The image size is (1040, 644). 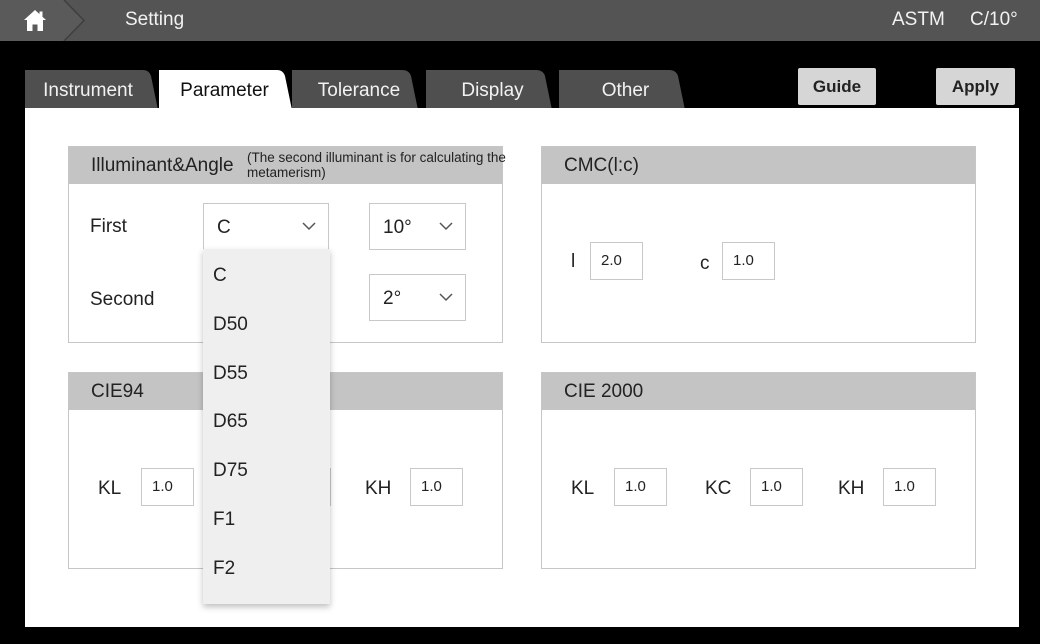 I want to click on first-illuminant-value: C, so click(x=224, y=227).